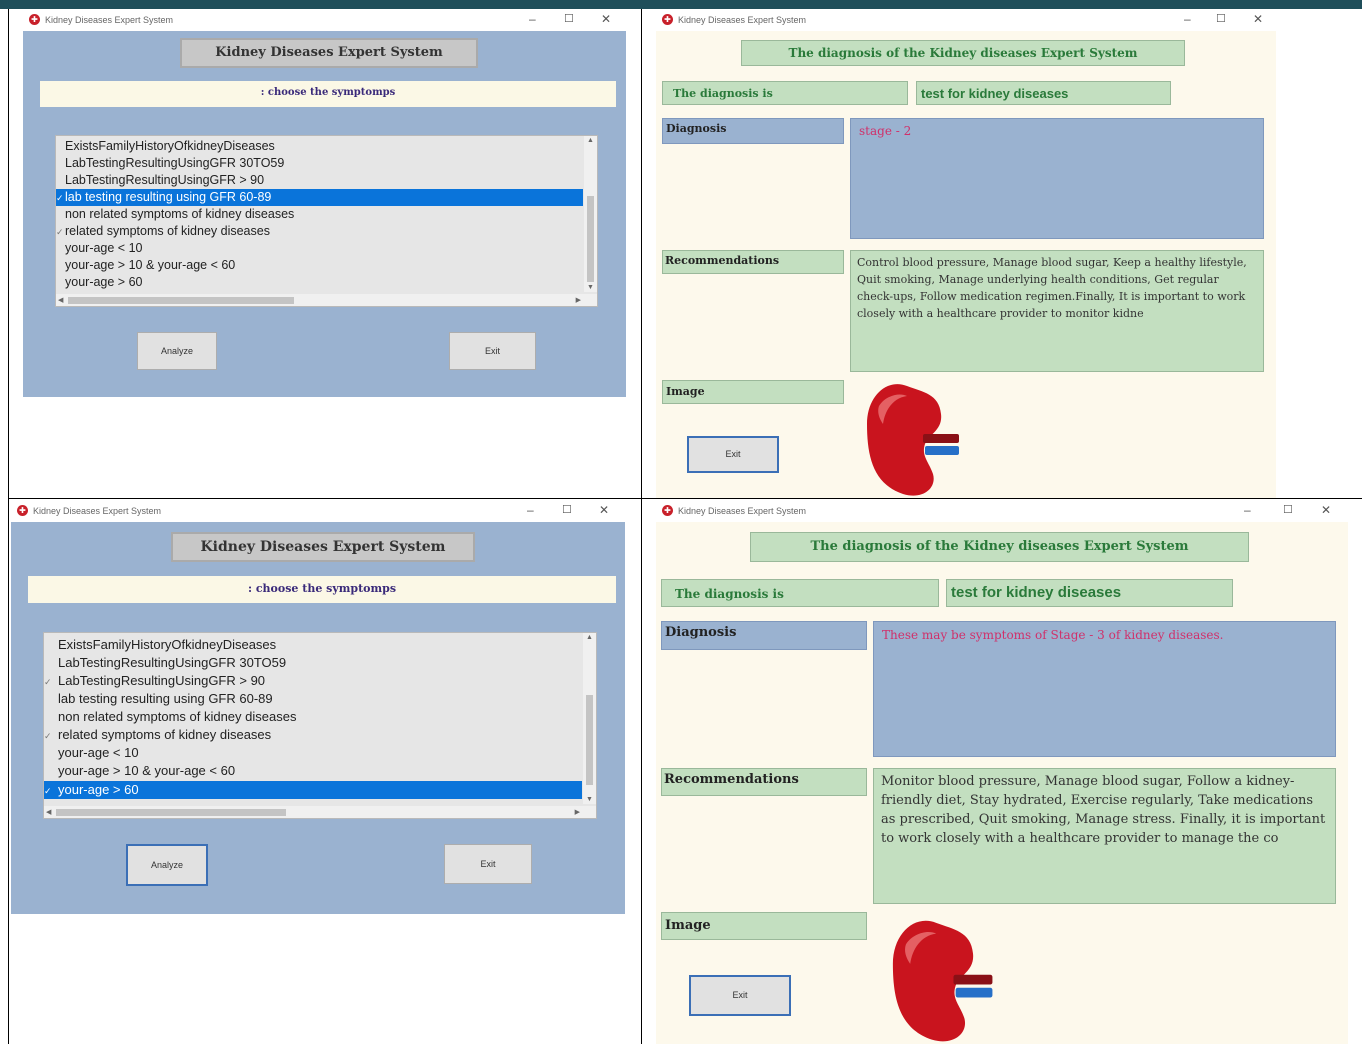 The image size is (1362, 1044). What do you see at coordinates (1043, 93) in the screenshot?
I see `diagnosis-is-value: test for kidney diseases` at bounding box center [1043, 93].